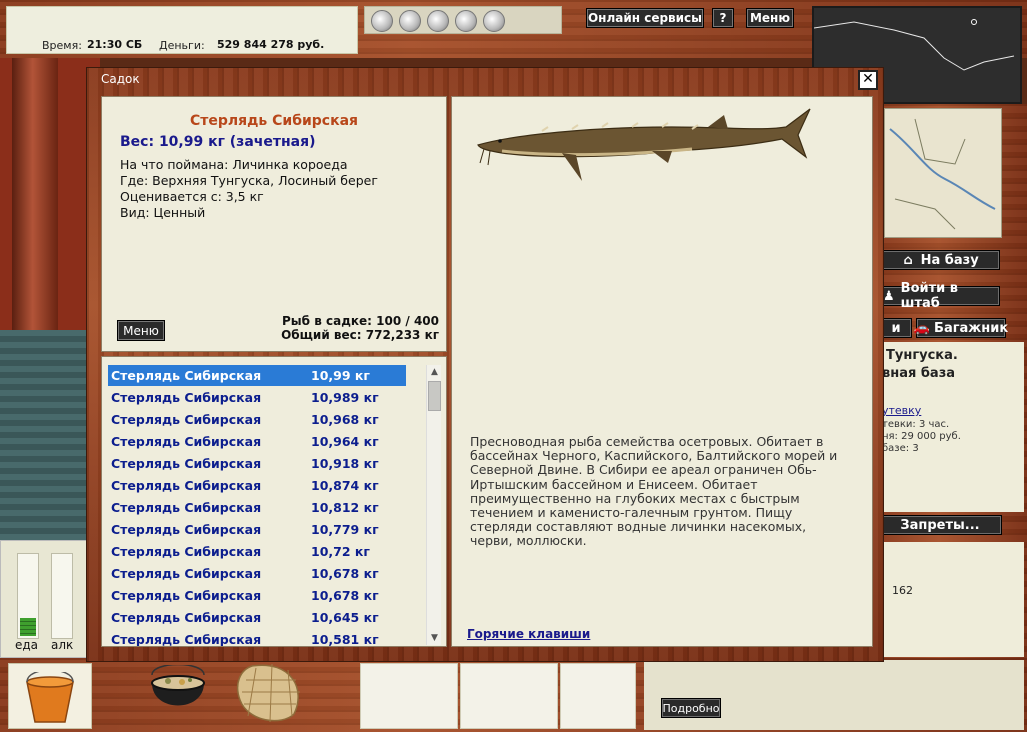  Describe the element at coordinates (62, 45) in the screenshot. I see `time-label: Время:` at that location.